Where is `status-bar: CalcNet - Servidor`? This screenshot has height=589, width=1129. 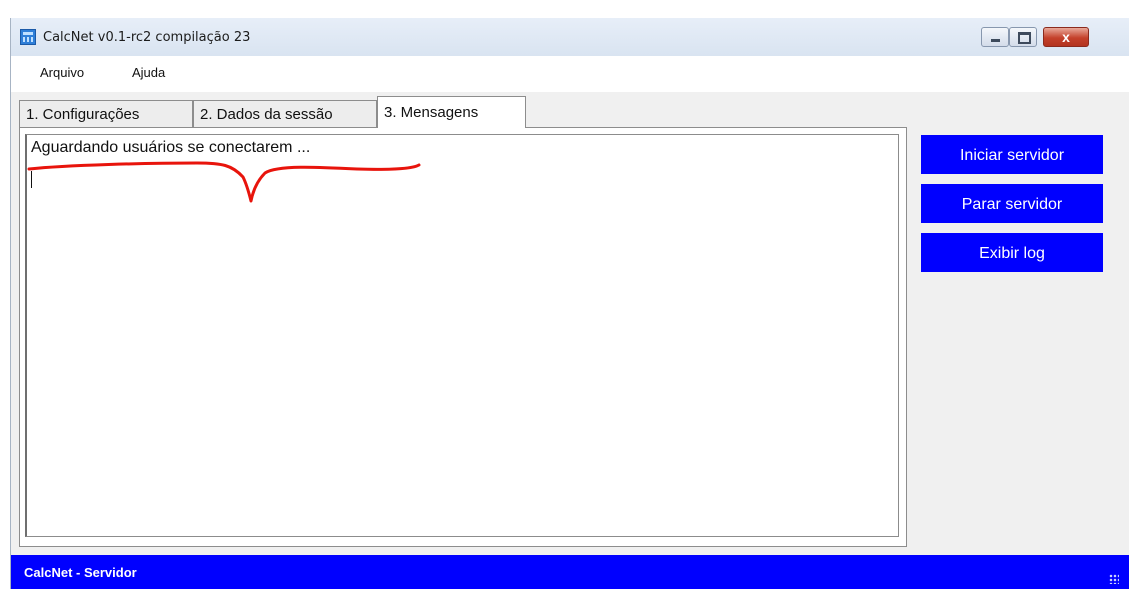
status-bar: CalcNet - Servidor is located at coordinates (570, 572).